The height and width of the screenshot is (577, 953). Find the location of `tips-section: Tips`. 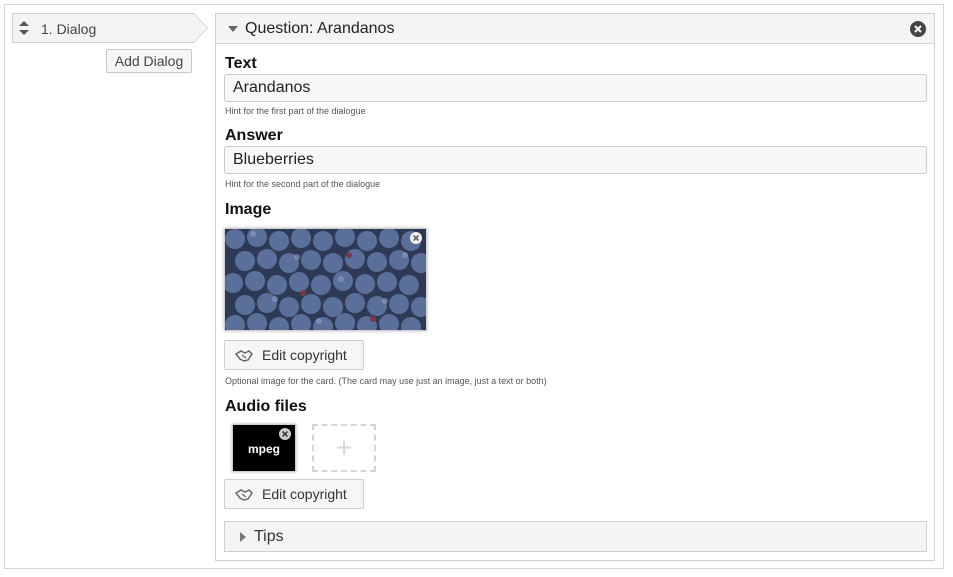

tips-section: Tips is located at coordinates (575, 536).